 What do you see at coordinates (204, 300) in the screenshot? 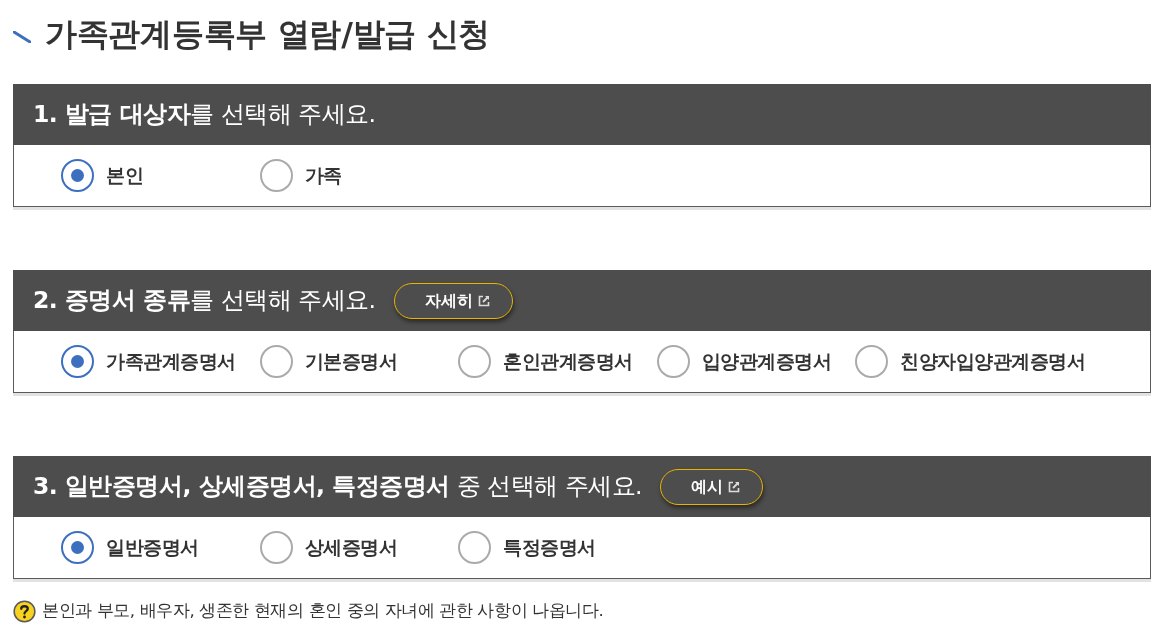
I see `section-heading: 2. 증명서 종류를 선택해 주세요.` at bounding box center [204, 300].